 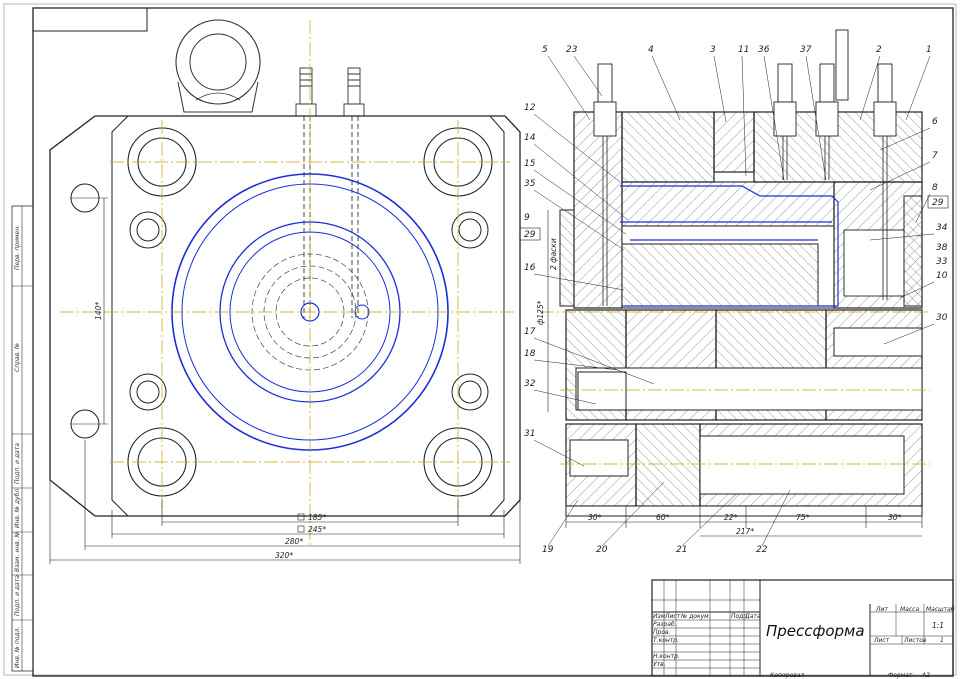 I want to click on drawing-title: Прессформа, so click(x=815, y=631).